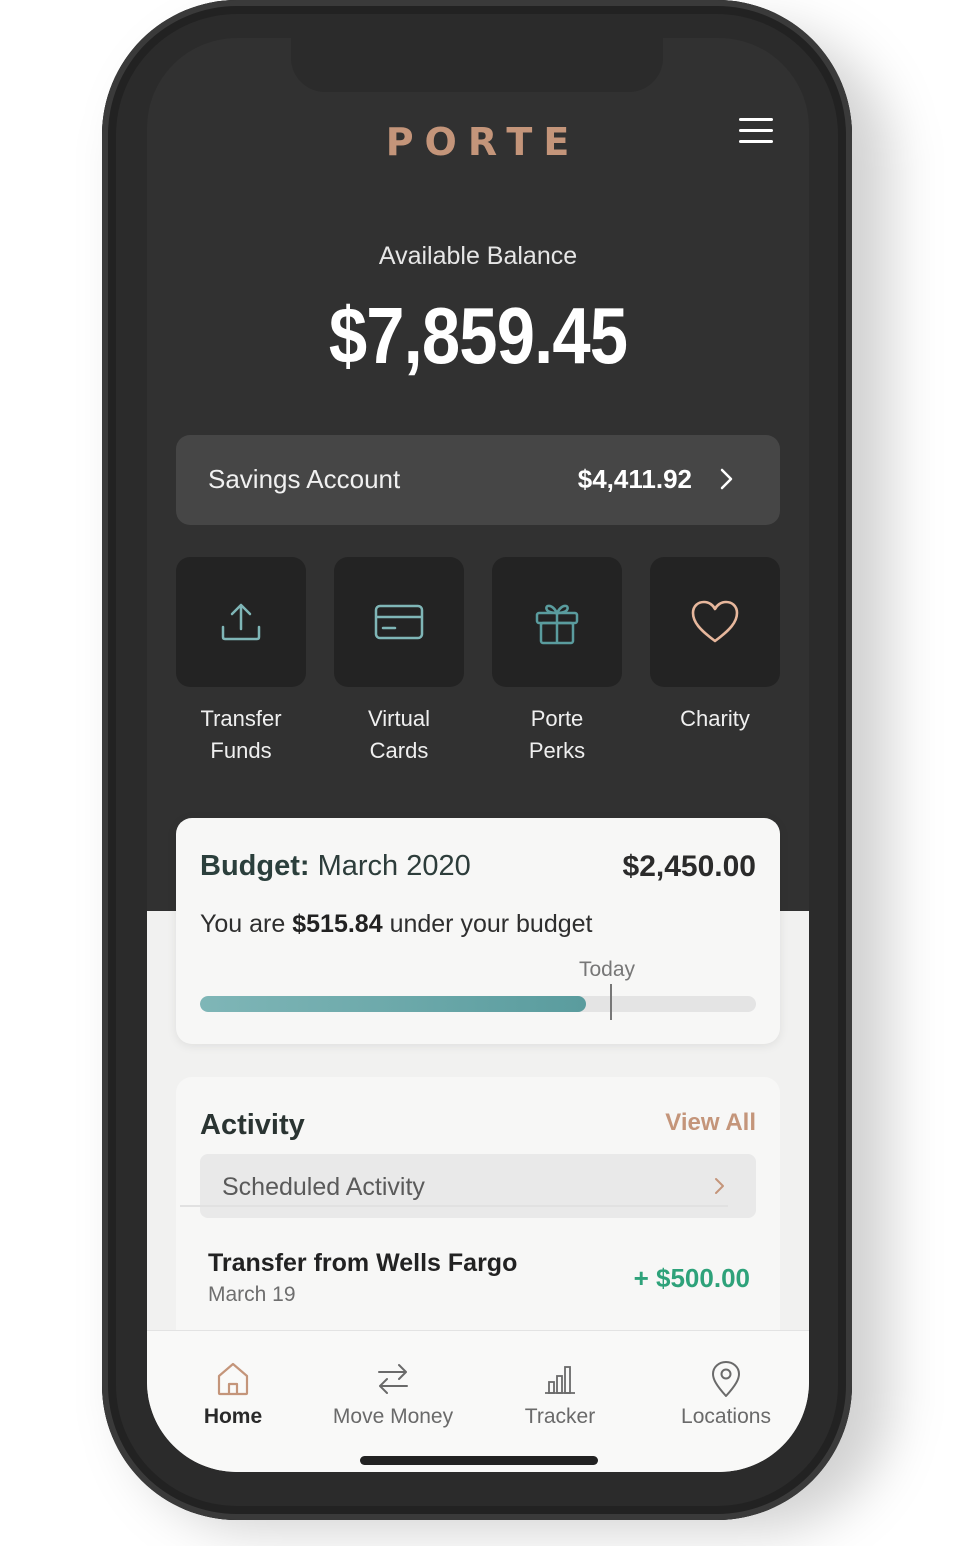 The width and height of the screenshot is (966, 1546). I want to click on heart-icon, so click(715, 621).